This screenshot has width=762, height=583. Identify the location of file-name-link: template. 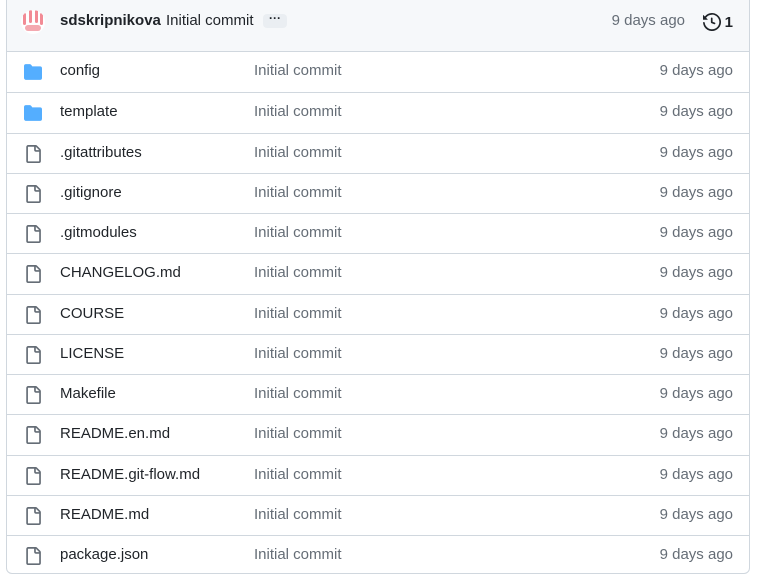
(89, 111).